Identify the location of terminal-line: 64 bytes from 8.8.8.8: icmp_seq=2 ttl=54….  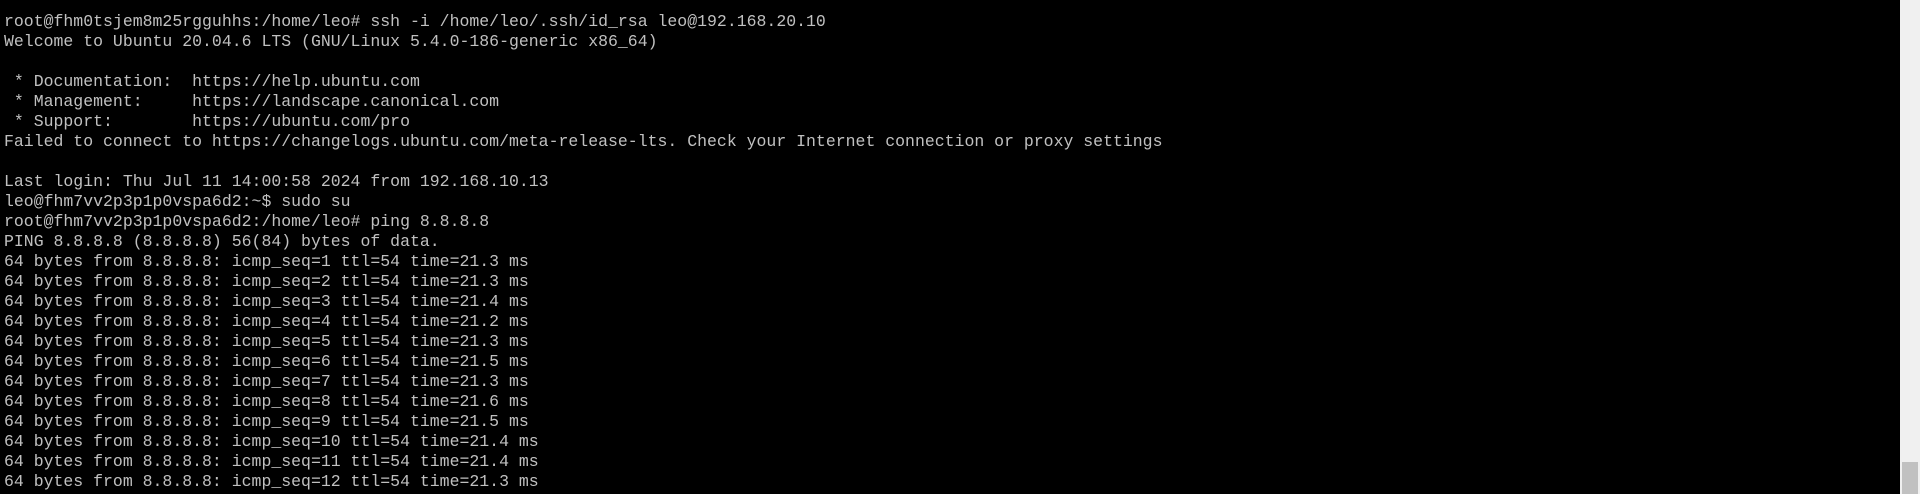
(266, 281).